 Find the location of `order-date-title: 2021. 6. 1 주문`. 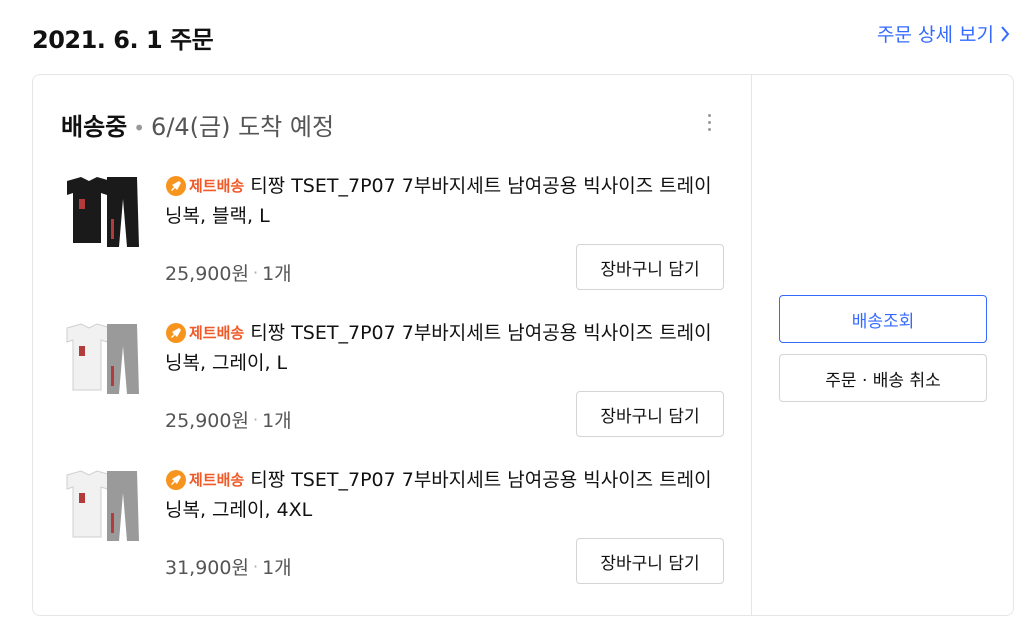

order-date-title: 2021. 6. 1 주문 is located at coordinates (123, 40).